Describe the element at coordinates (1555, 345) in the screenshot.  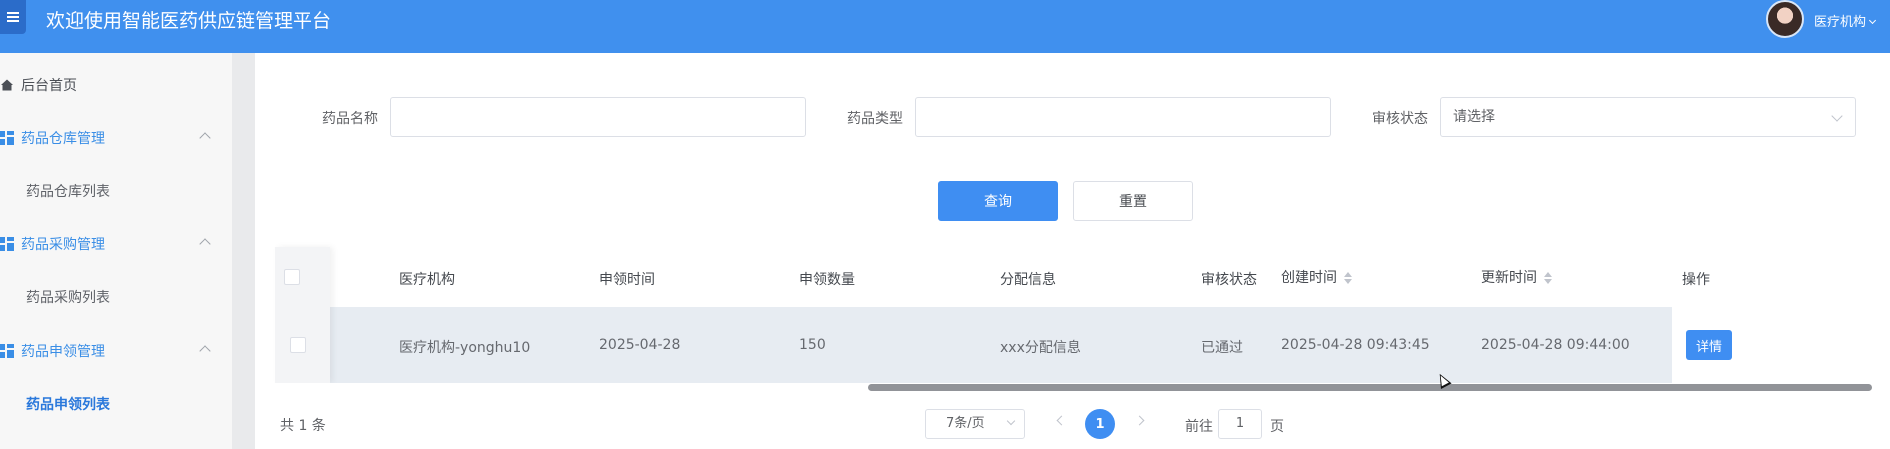
I see `cell-updated: 2025-04-28 09:44:00` at that location.